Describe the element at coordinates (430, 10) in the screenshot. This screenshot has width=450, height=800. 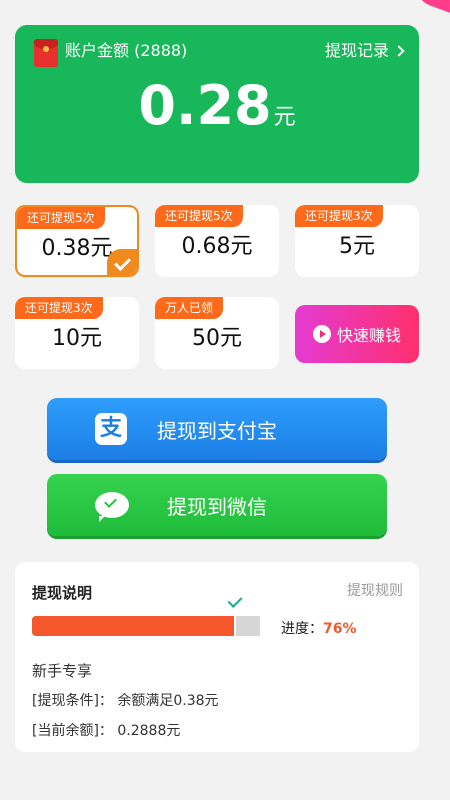
I see `corner-decoration` at that location.